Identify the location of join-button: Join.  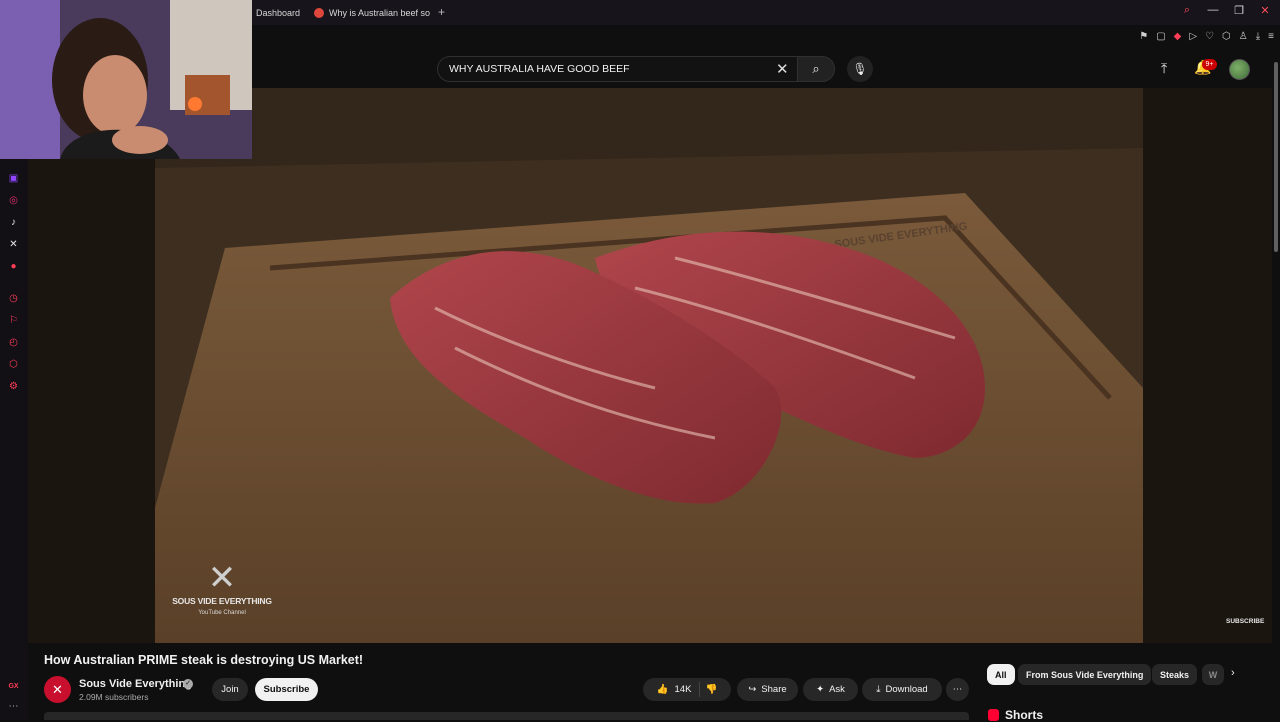
(230, 689).